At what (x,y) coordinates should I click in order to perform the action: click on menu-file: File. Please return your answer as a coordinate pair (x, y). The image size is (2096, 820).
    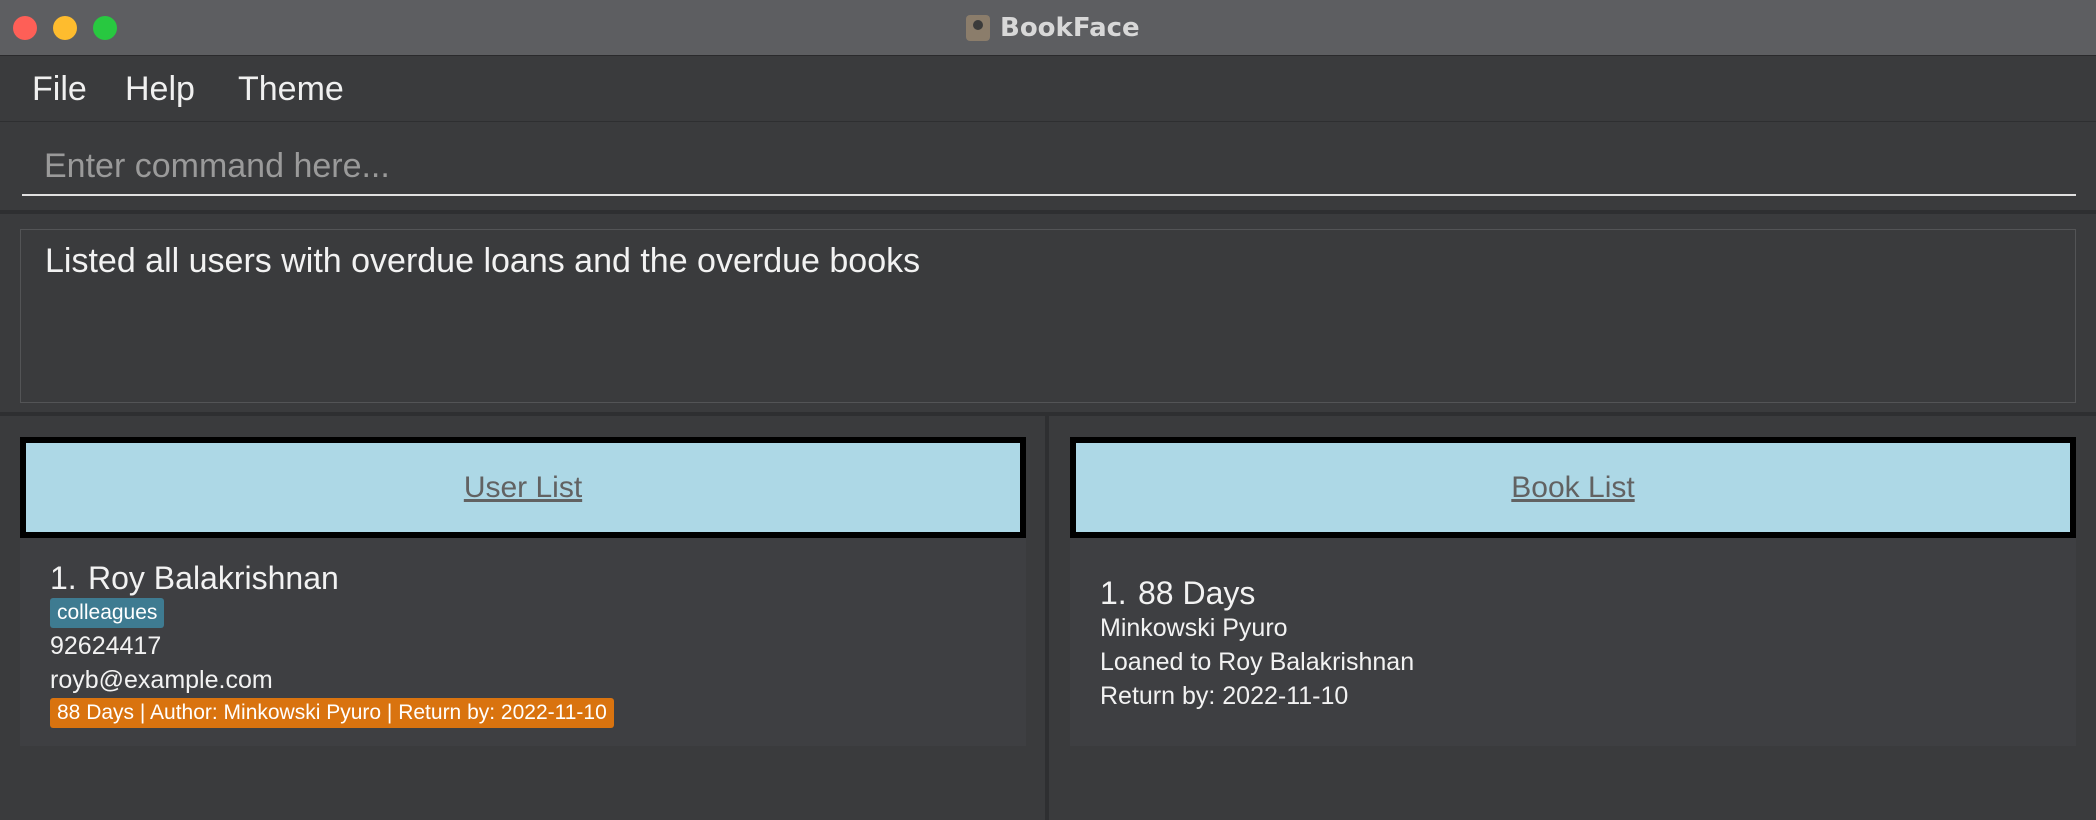
    Looking at the image, I should click on (59, 89).